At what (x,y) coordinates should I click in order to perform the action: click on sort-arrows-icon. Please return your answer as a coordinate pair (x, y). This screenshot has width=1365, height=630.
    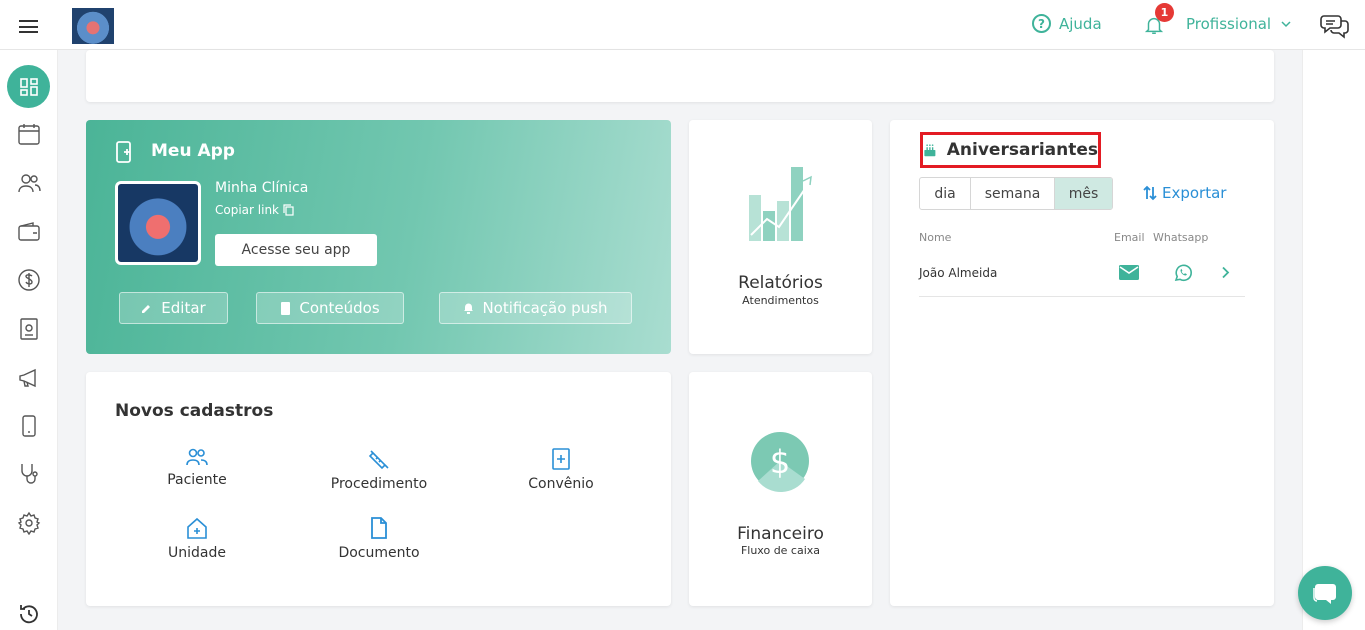
    Looking at the image, I should click on (1150, 193).